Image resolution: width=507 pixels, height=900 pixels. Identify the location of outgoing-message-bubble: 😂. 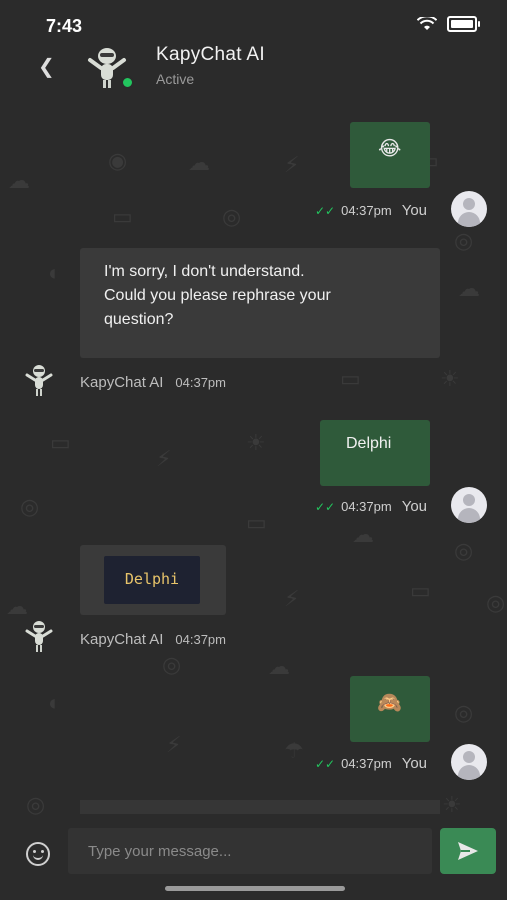
(390, 155).